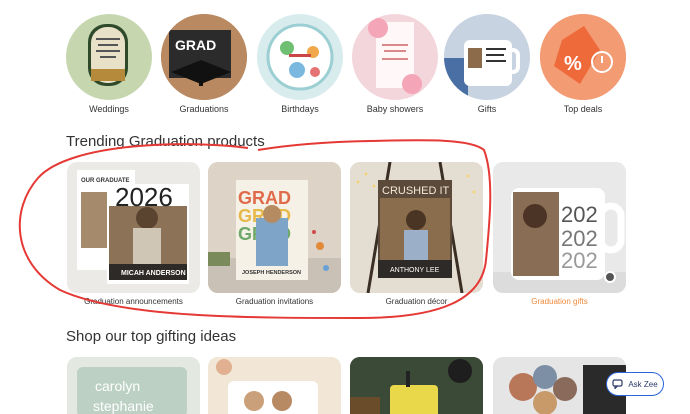 The width and height of the screenshot is (690, 414). I want to click on weddings-image, so click(109, 57).